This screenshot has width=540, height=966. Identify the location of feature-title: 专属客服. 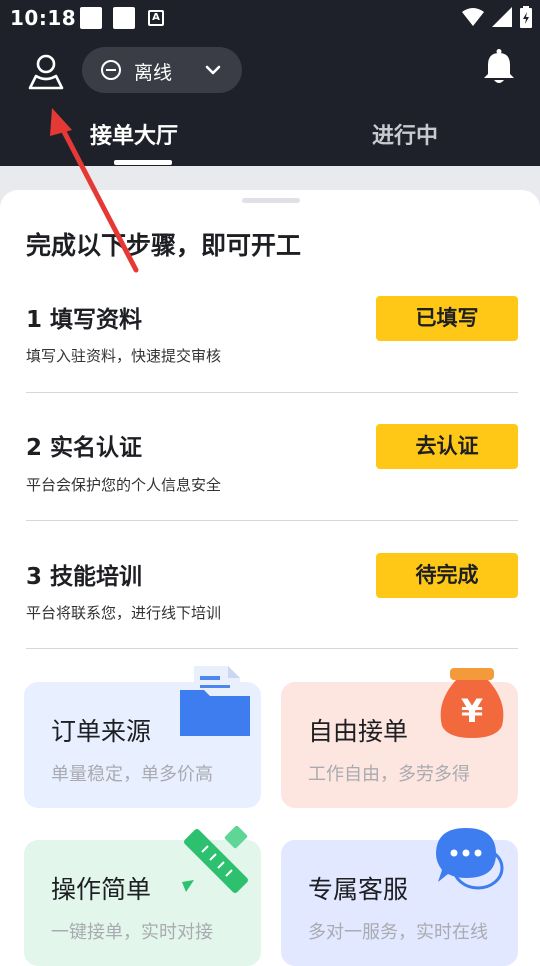
(358, 889).